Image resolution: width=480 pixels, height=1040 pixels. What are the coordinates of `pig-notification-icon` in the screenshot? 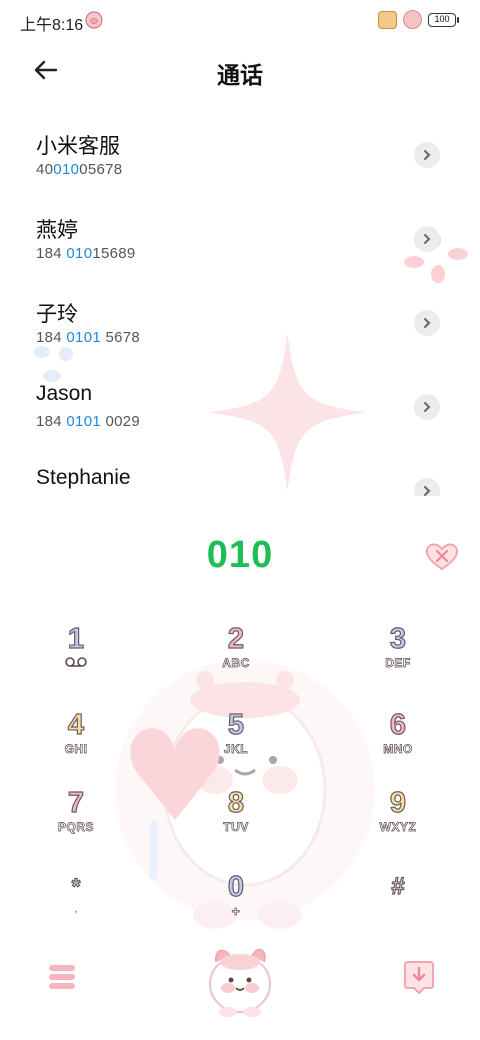 It's located at (94, 20).